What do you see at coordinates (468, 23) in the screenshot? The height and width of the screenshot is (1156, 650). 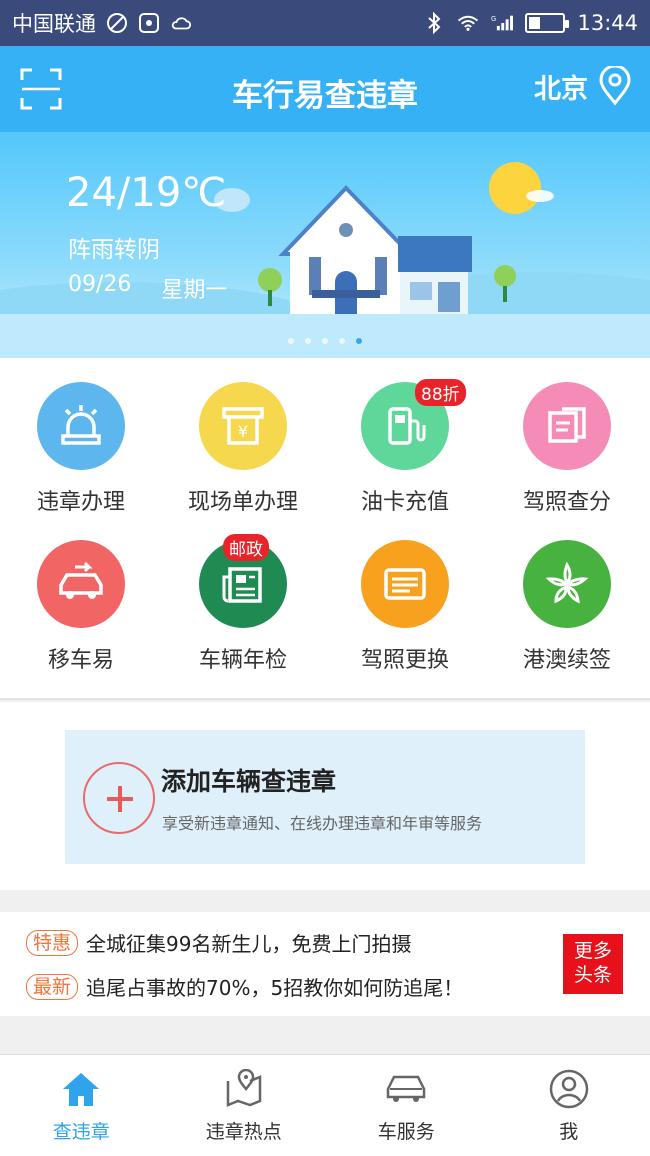 I see `wifi-icon` at bounding box center [468, 23].